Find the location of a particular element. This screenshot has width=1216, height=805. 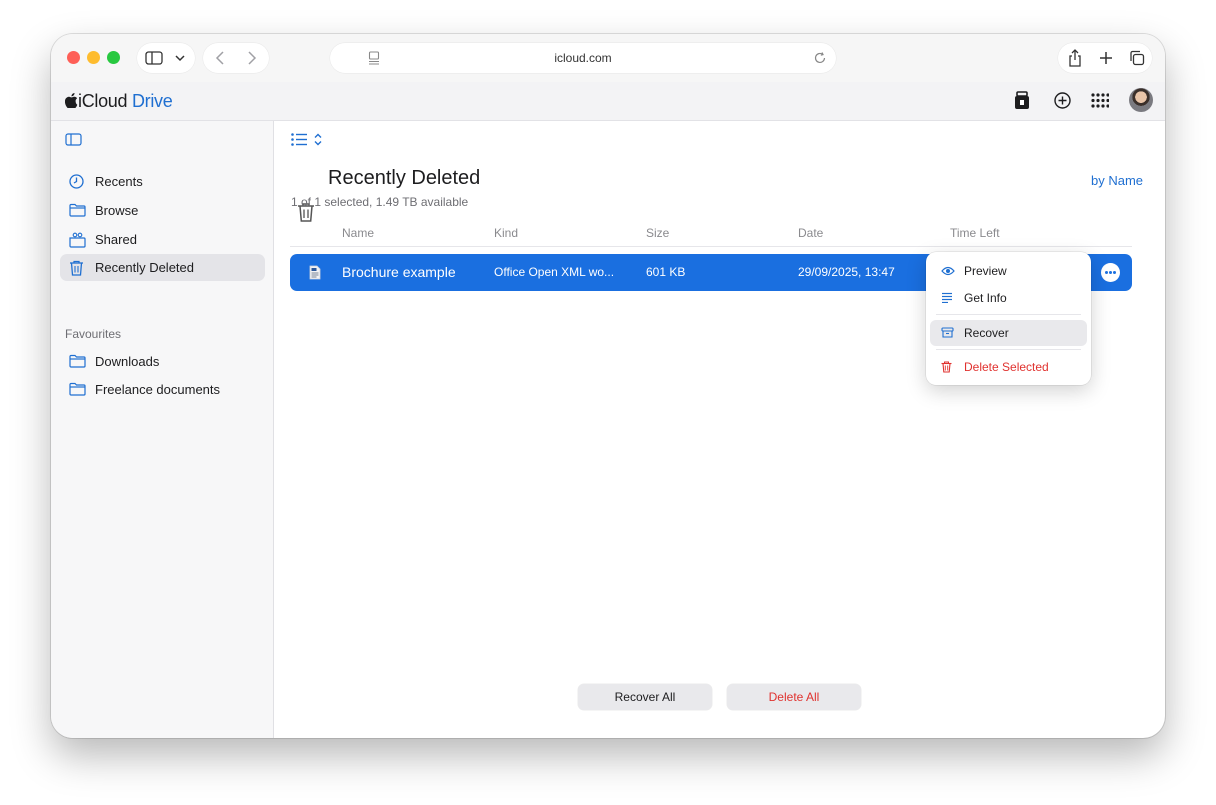

tab-overview-icon is located at coordinates (1137, 58).